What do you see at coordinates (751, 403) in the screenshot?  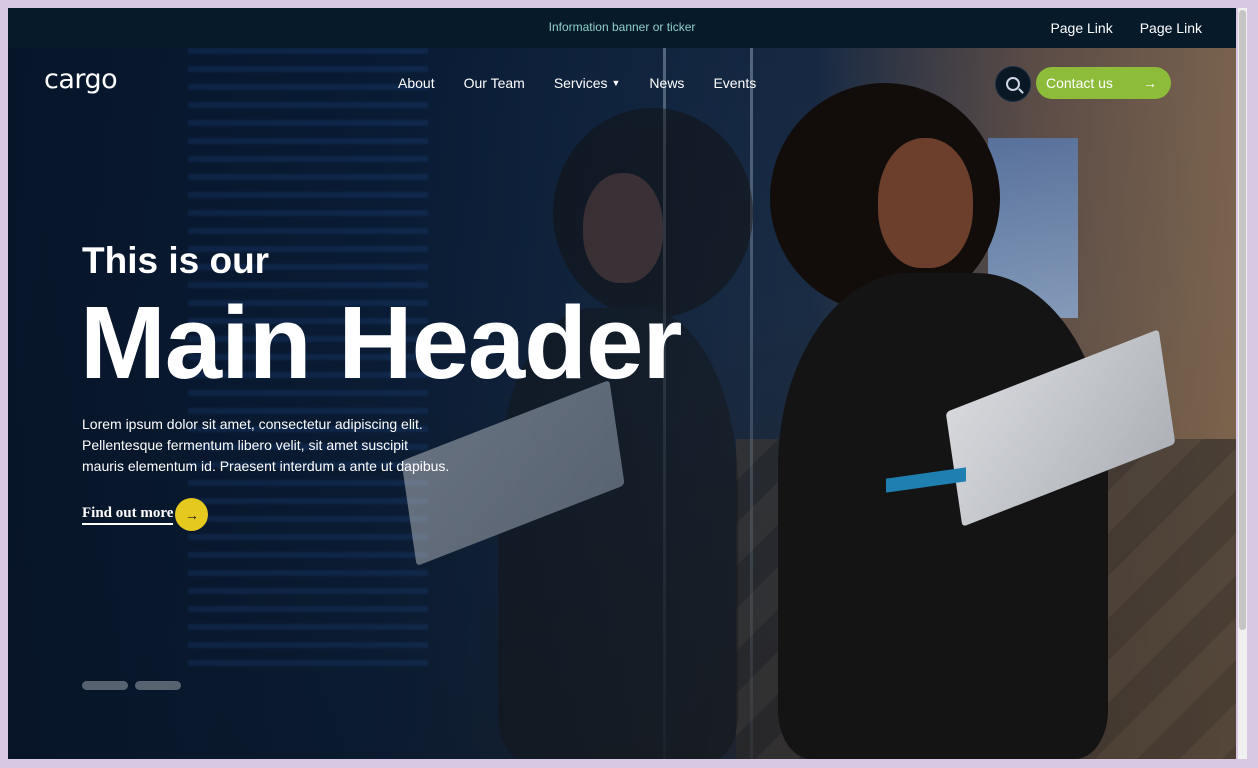 I see `glass-edge` at bounding box center [751, 403].